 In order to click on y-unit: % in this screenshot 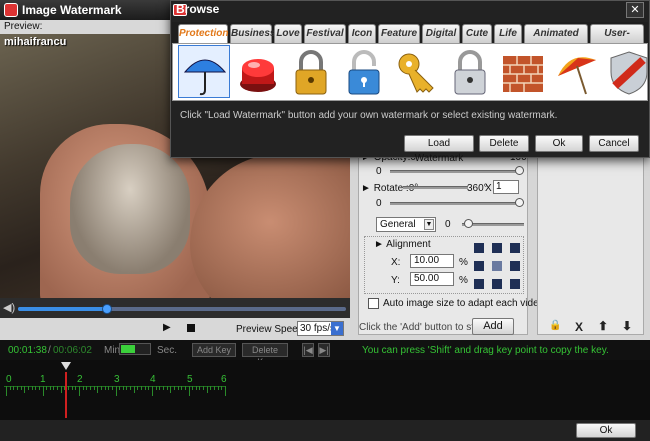, I will do `click(463, 280)`.